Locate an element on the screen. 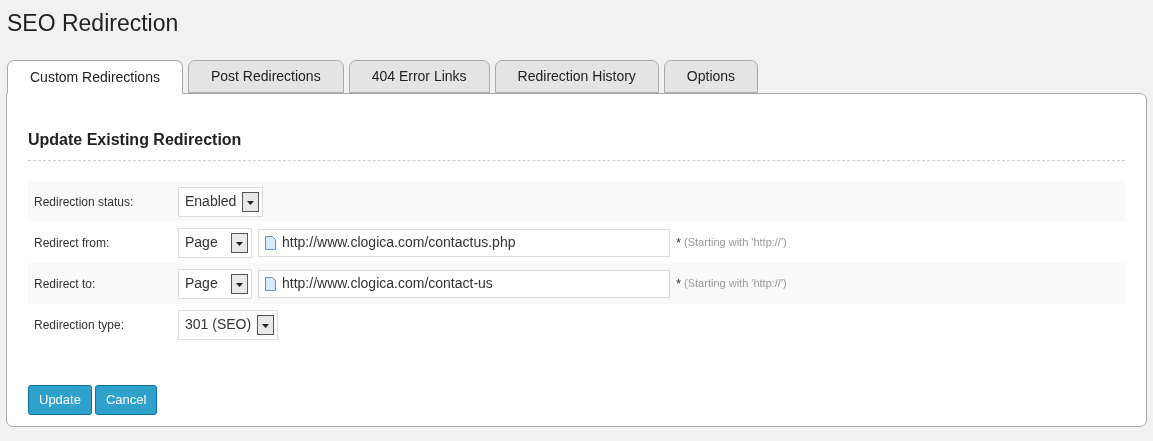  url-field: http://www.clogica.com/contact-us is located at coordinates (464, 283).